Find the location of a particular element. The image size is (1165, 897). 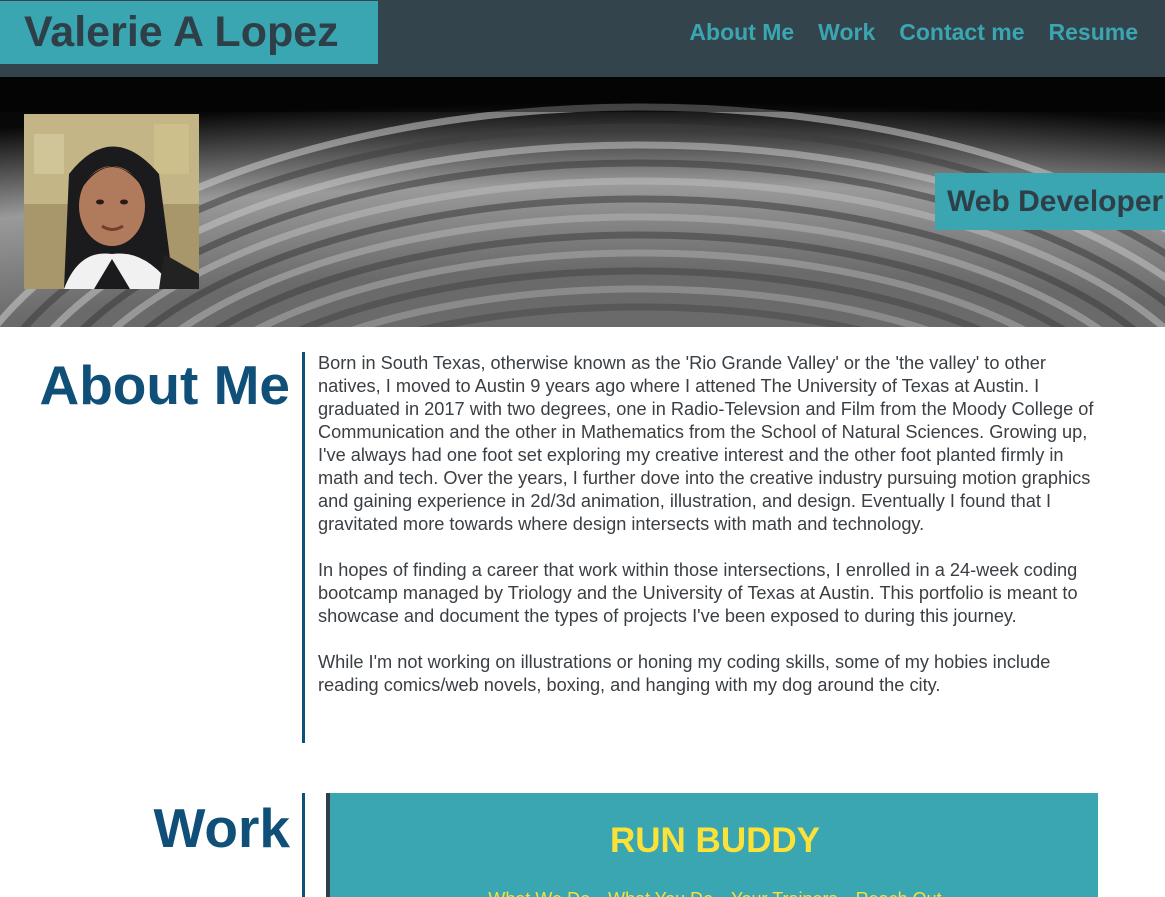

about-section-title: About Me is located at coordinates (164, 385).